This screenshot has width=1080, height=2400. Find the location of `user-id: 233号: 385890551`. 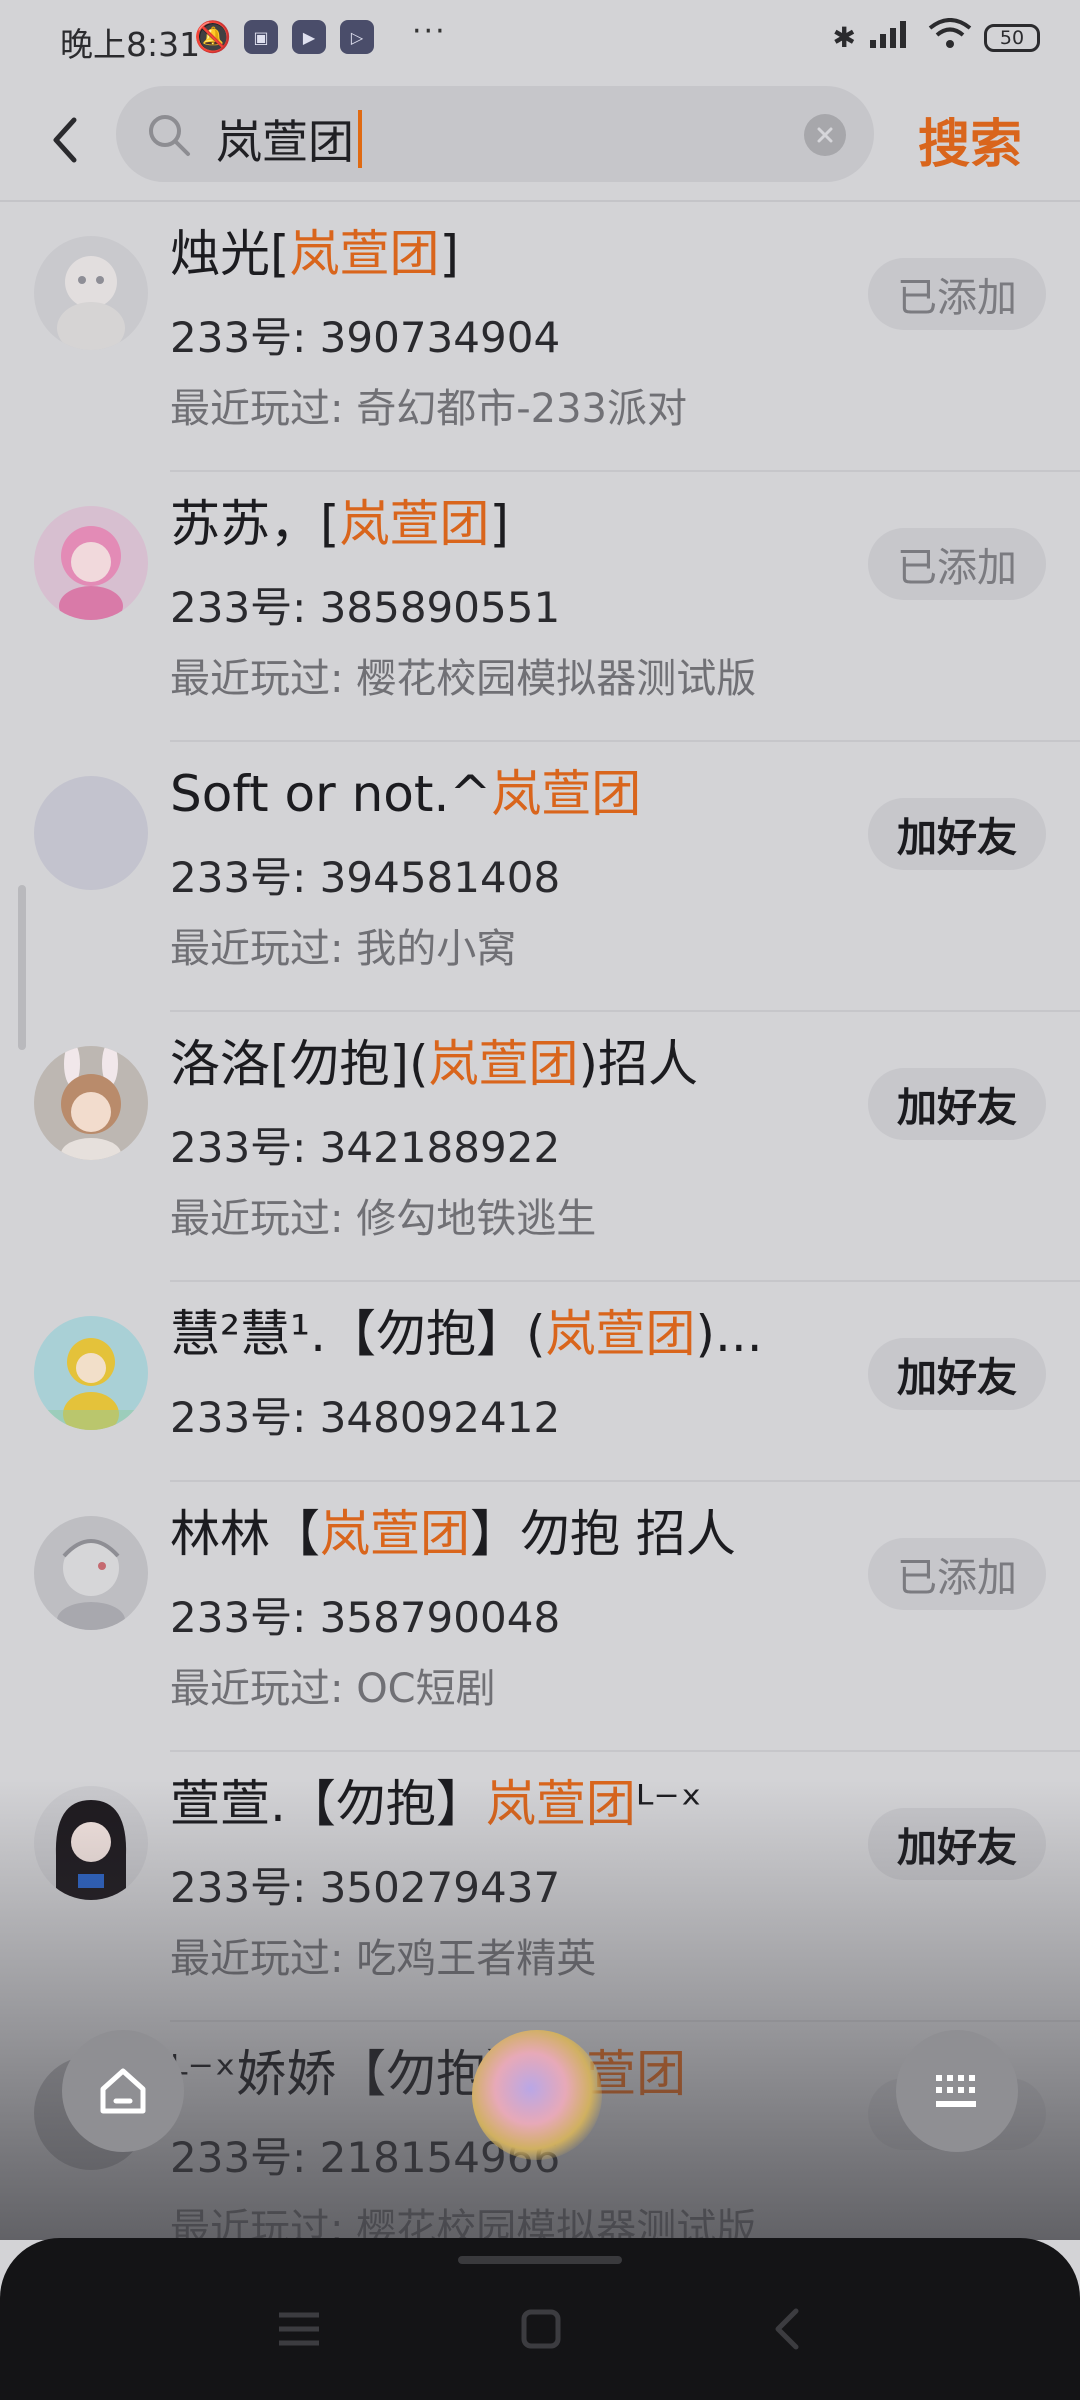

user-id: 233号: 385890551 is located at coordinates (365, 607).